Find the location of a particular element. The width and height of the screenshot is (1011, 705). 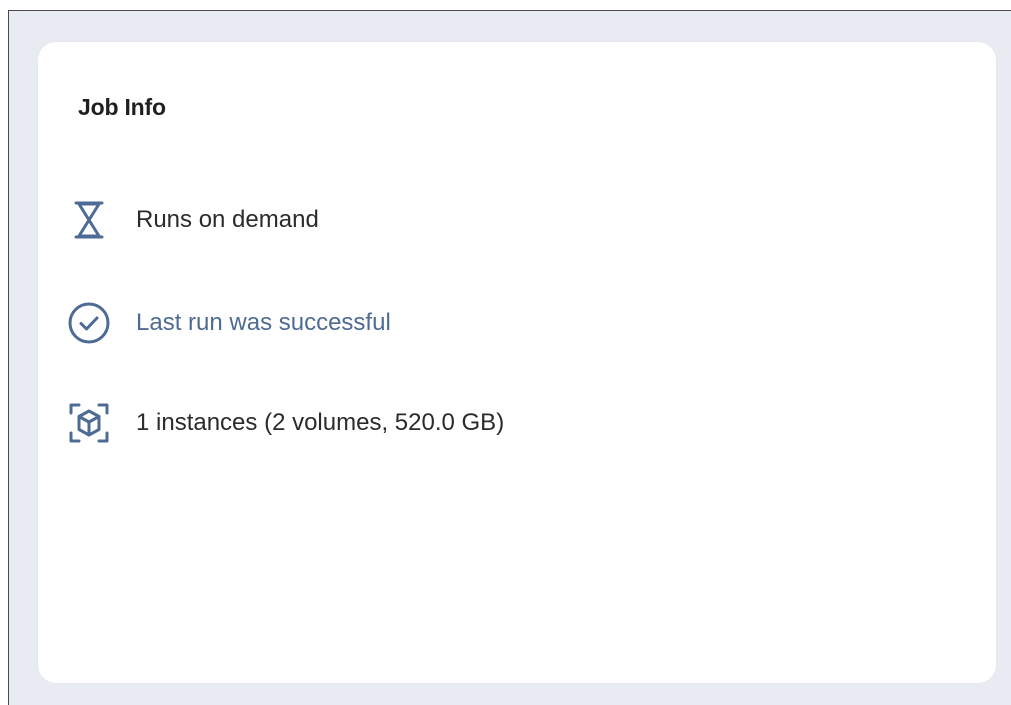

schedule-row: Runs on demand is located at coordinates (192, 220).